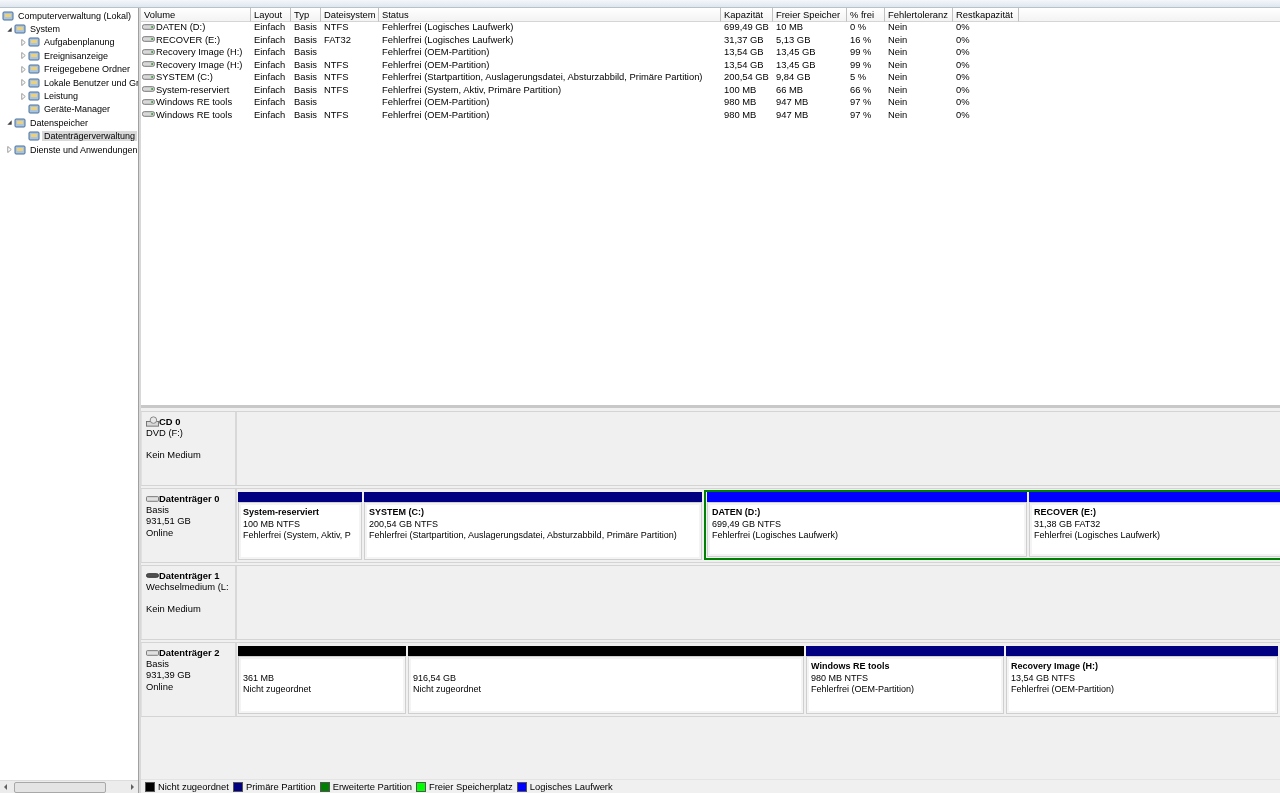  What do you see at coordinates (404, 524) in the screenshot?
I see `partition-size: 200,54 GB NTFS` at bounding box center [404, 524].